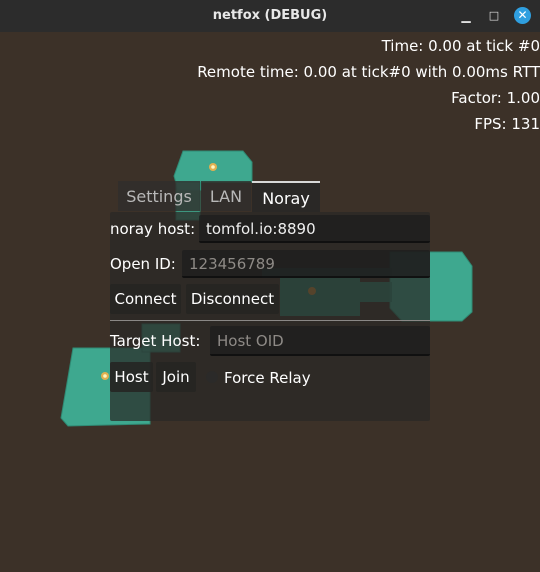  What do you see at coordinates (232, 299) in the screenshot?
I see `disconnect-button: Disconnect` at bounding box center [232, 299].